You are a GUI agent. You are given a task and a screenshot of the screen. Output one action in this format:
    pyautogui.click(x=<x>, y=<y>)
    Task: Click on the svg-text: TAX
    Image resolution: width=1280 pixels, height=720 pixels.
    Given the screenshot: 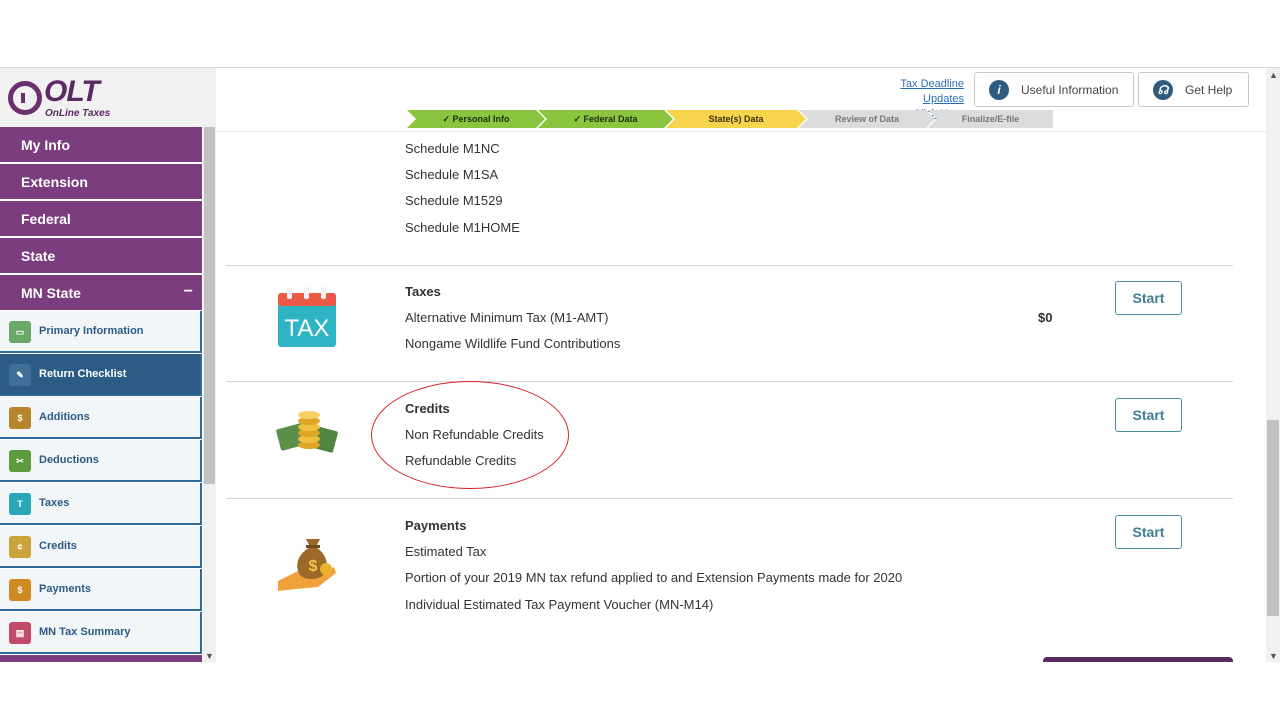 What is the action you would take?
    pyautogui.click(x=307, y=328)
    